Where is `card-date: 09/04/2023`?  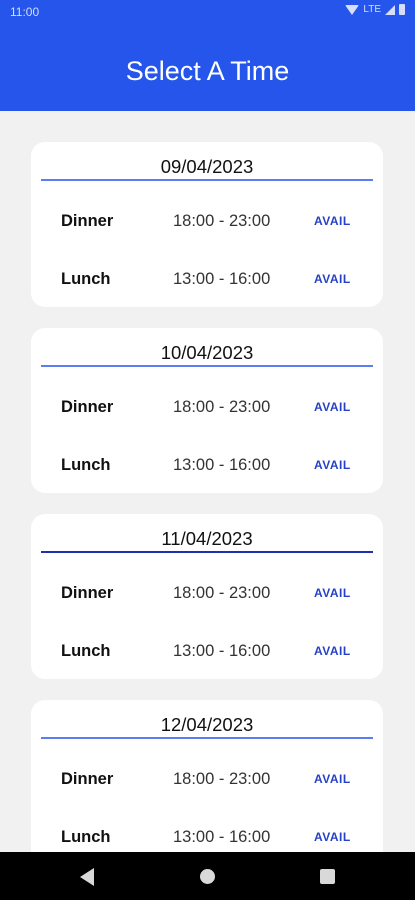
card-date: 09/04/2023 is located at coordinates (207, 166).